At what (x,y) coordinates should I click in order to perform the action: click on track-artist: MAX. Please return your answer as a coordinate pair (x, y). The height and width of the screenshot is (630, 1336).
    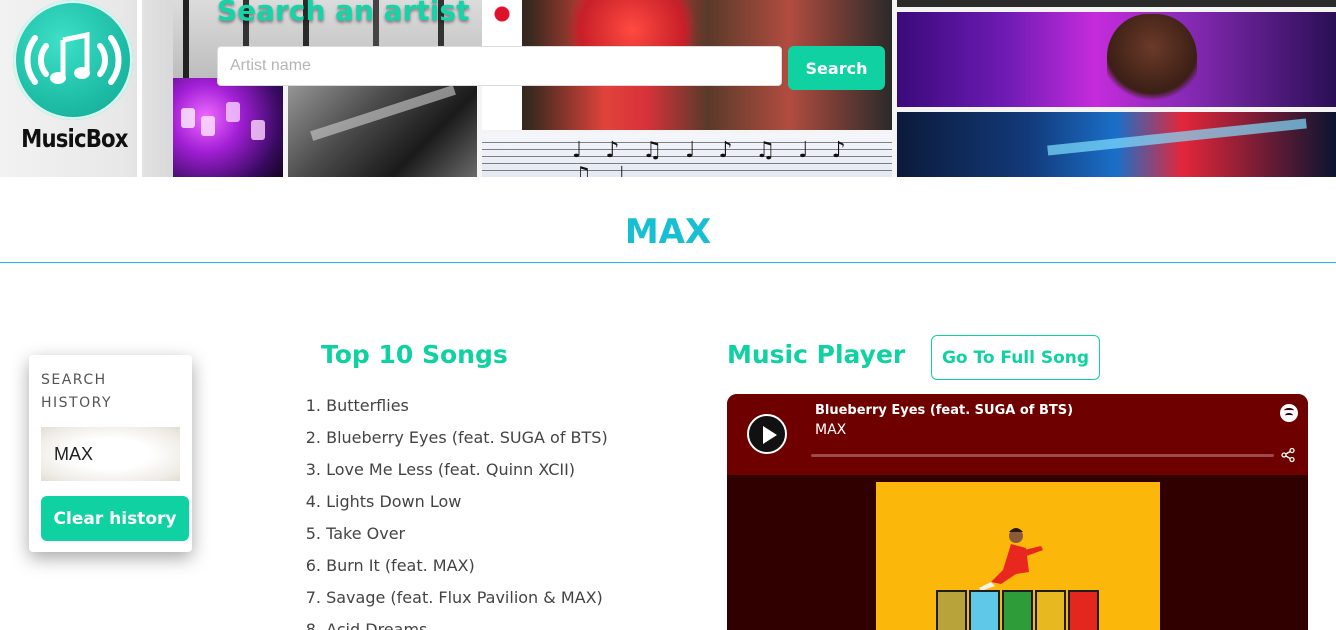
    Looking at the image, I should click on (830, 430).